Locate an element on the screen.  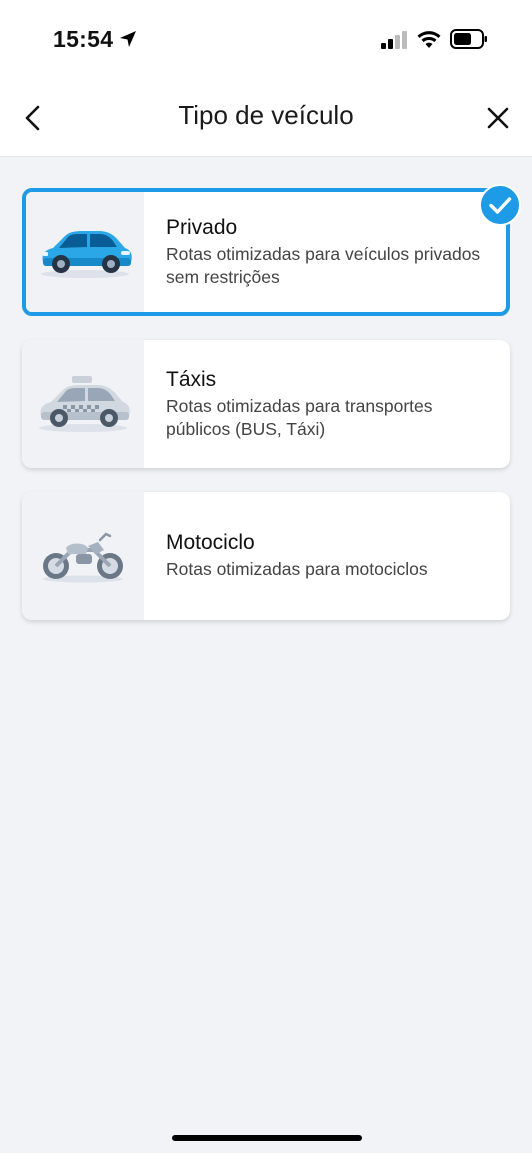
checkmark-icon is located at coordinates (500, 205).